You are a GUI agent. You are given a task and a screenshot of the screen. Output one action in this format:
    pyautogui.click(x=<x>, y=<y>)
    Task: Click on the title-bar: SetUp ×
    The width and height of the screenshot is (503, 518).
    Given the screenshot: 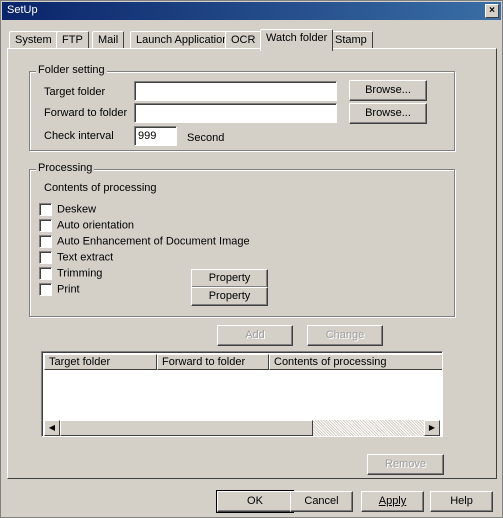 What is the action you would take?
    pyautogui.click(x=251, y=11)
    